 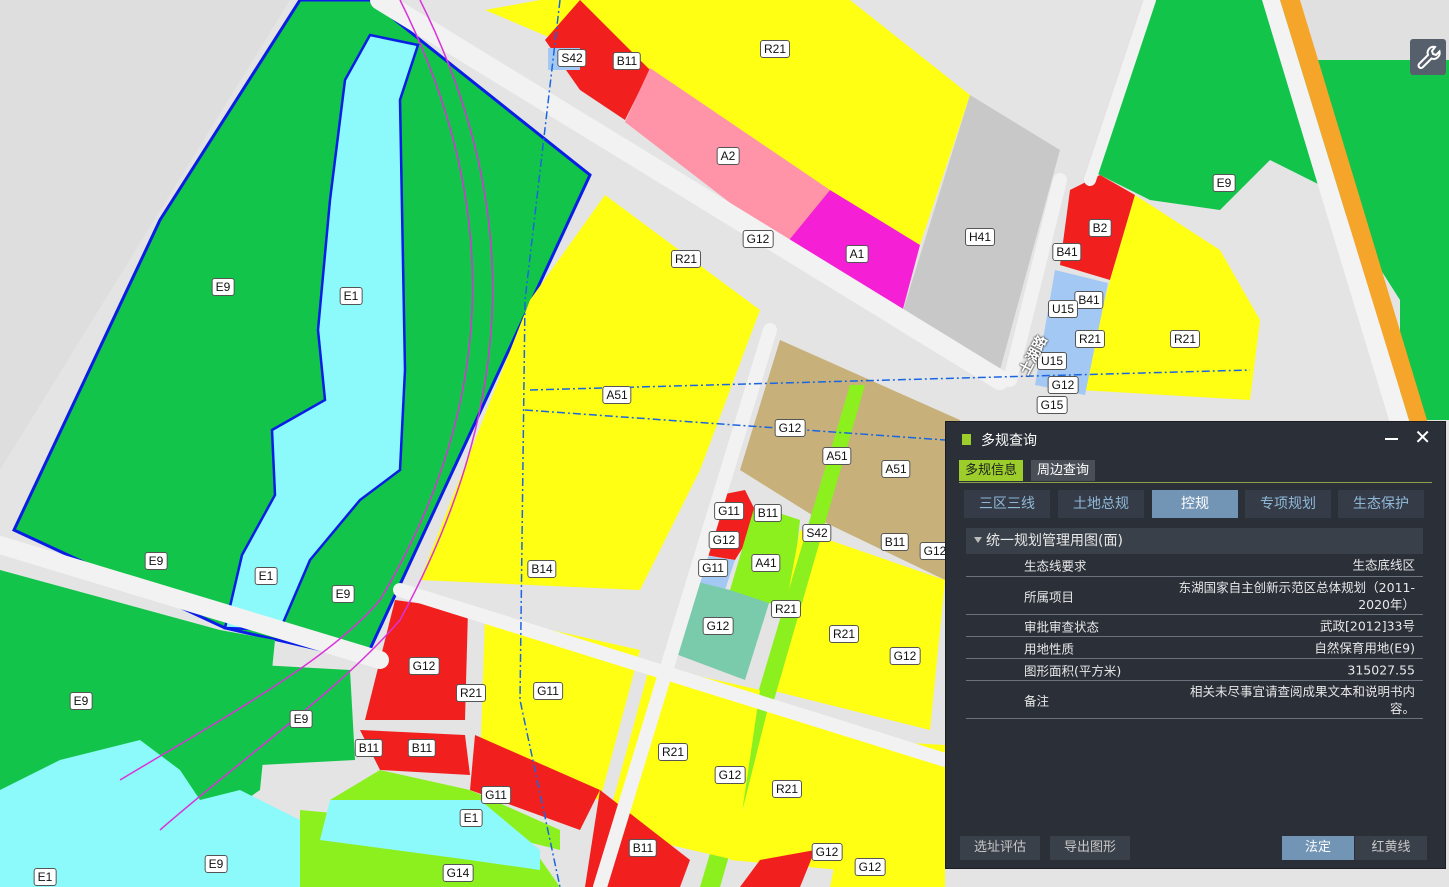 What do you see at coordinates (728, 156) in the screenshot?
I see `zone-label-a2: A2` at bounding box center [728, 156].